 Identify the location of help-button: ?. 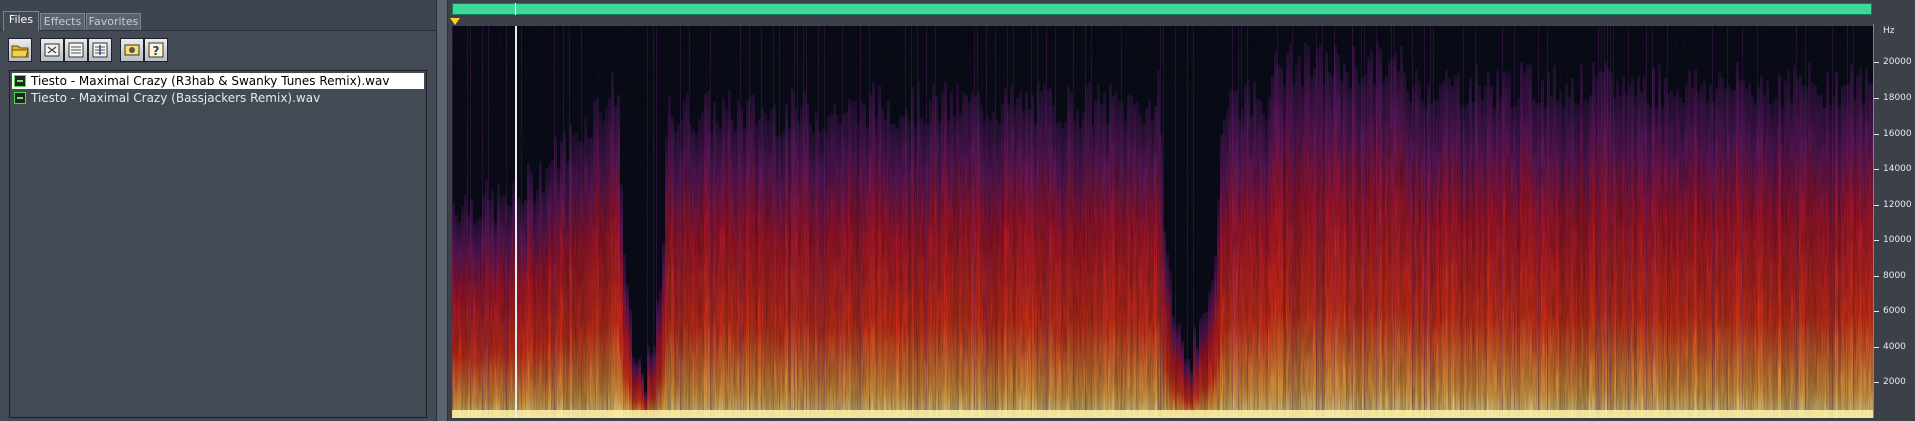
(156, 50).